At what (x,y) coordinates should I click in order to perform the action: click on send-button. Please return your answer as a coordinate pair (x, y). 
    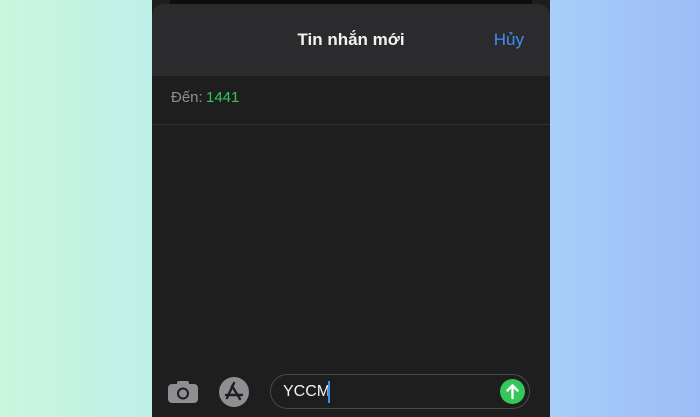
    Looking at the image, I should click on (512, 391).